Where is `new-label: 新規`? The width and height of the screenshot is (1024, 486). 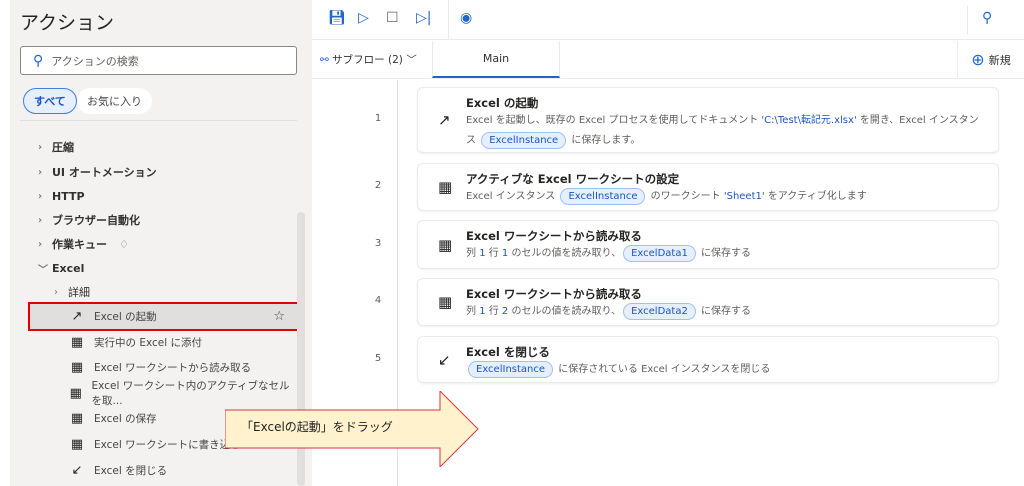 new-label: 新規 is located at coordinates (999, 60).